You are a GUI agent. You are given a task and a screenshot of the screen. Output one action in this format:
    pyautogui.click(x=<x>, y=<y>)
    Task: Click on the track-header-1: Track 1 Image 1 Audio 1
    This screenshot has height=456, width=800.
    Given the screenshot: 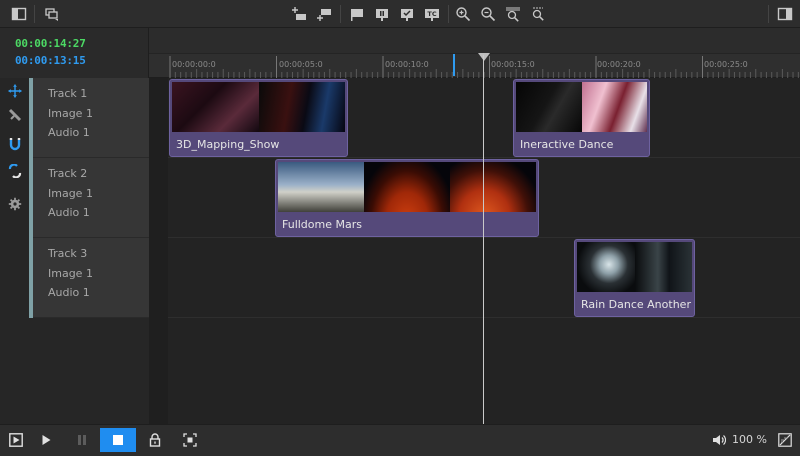 What is the action you would take?
    pyautogui.click(x=89, y=118)
    